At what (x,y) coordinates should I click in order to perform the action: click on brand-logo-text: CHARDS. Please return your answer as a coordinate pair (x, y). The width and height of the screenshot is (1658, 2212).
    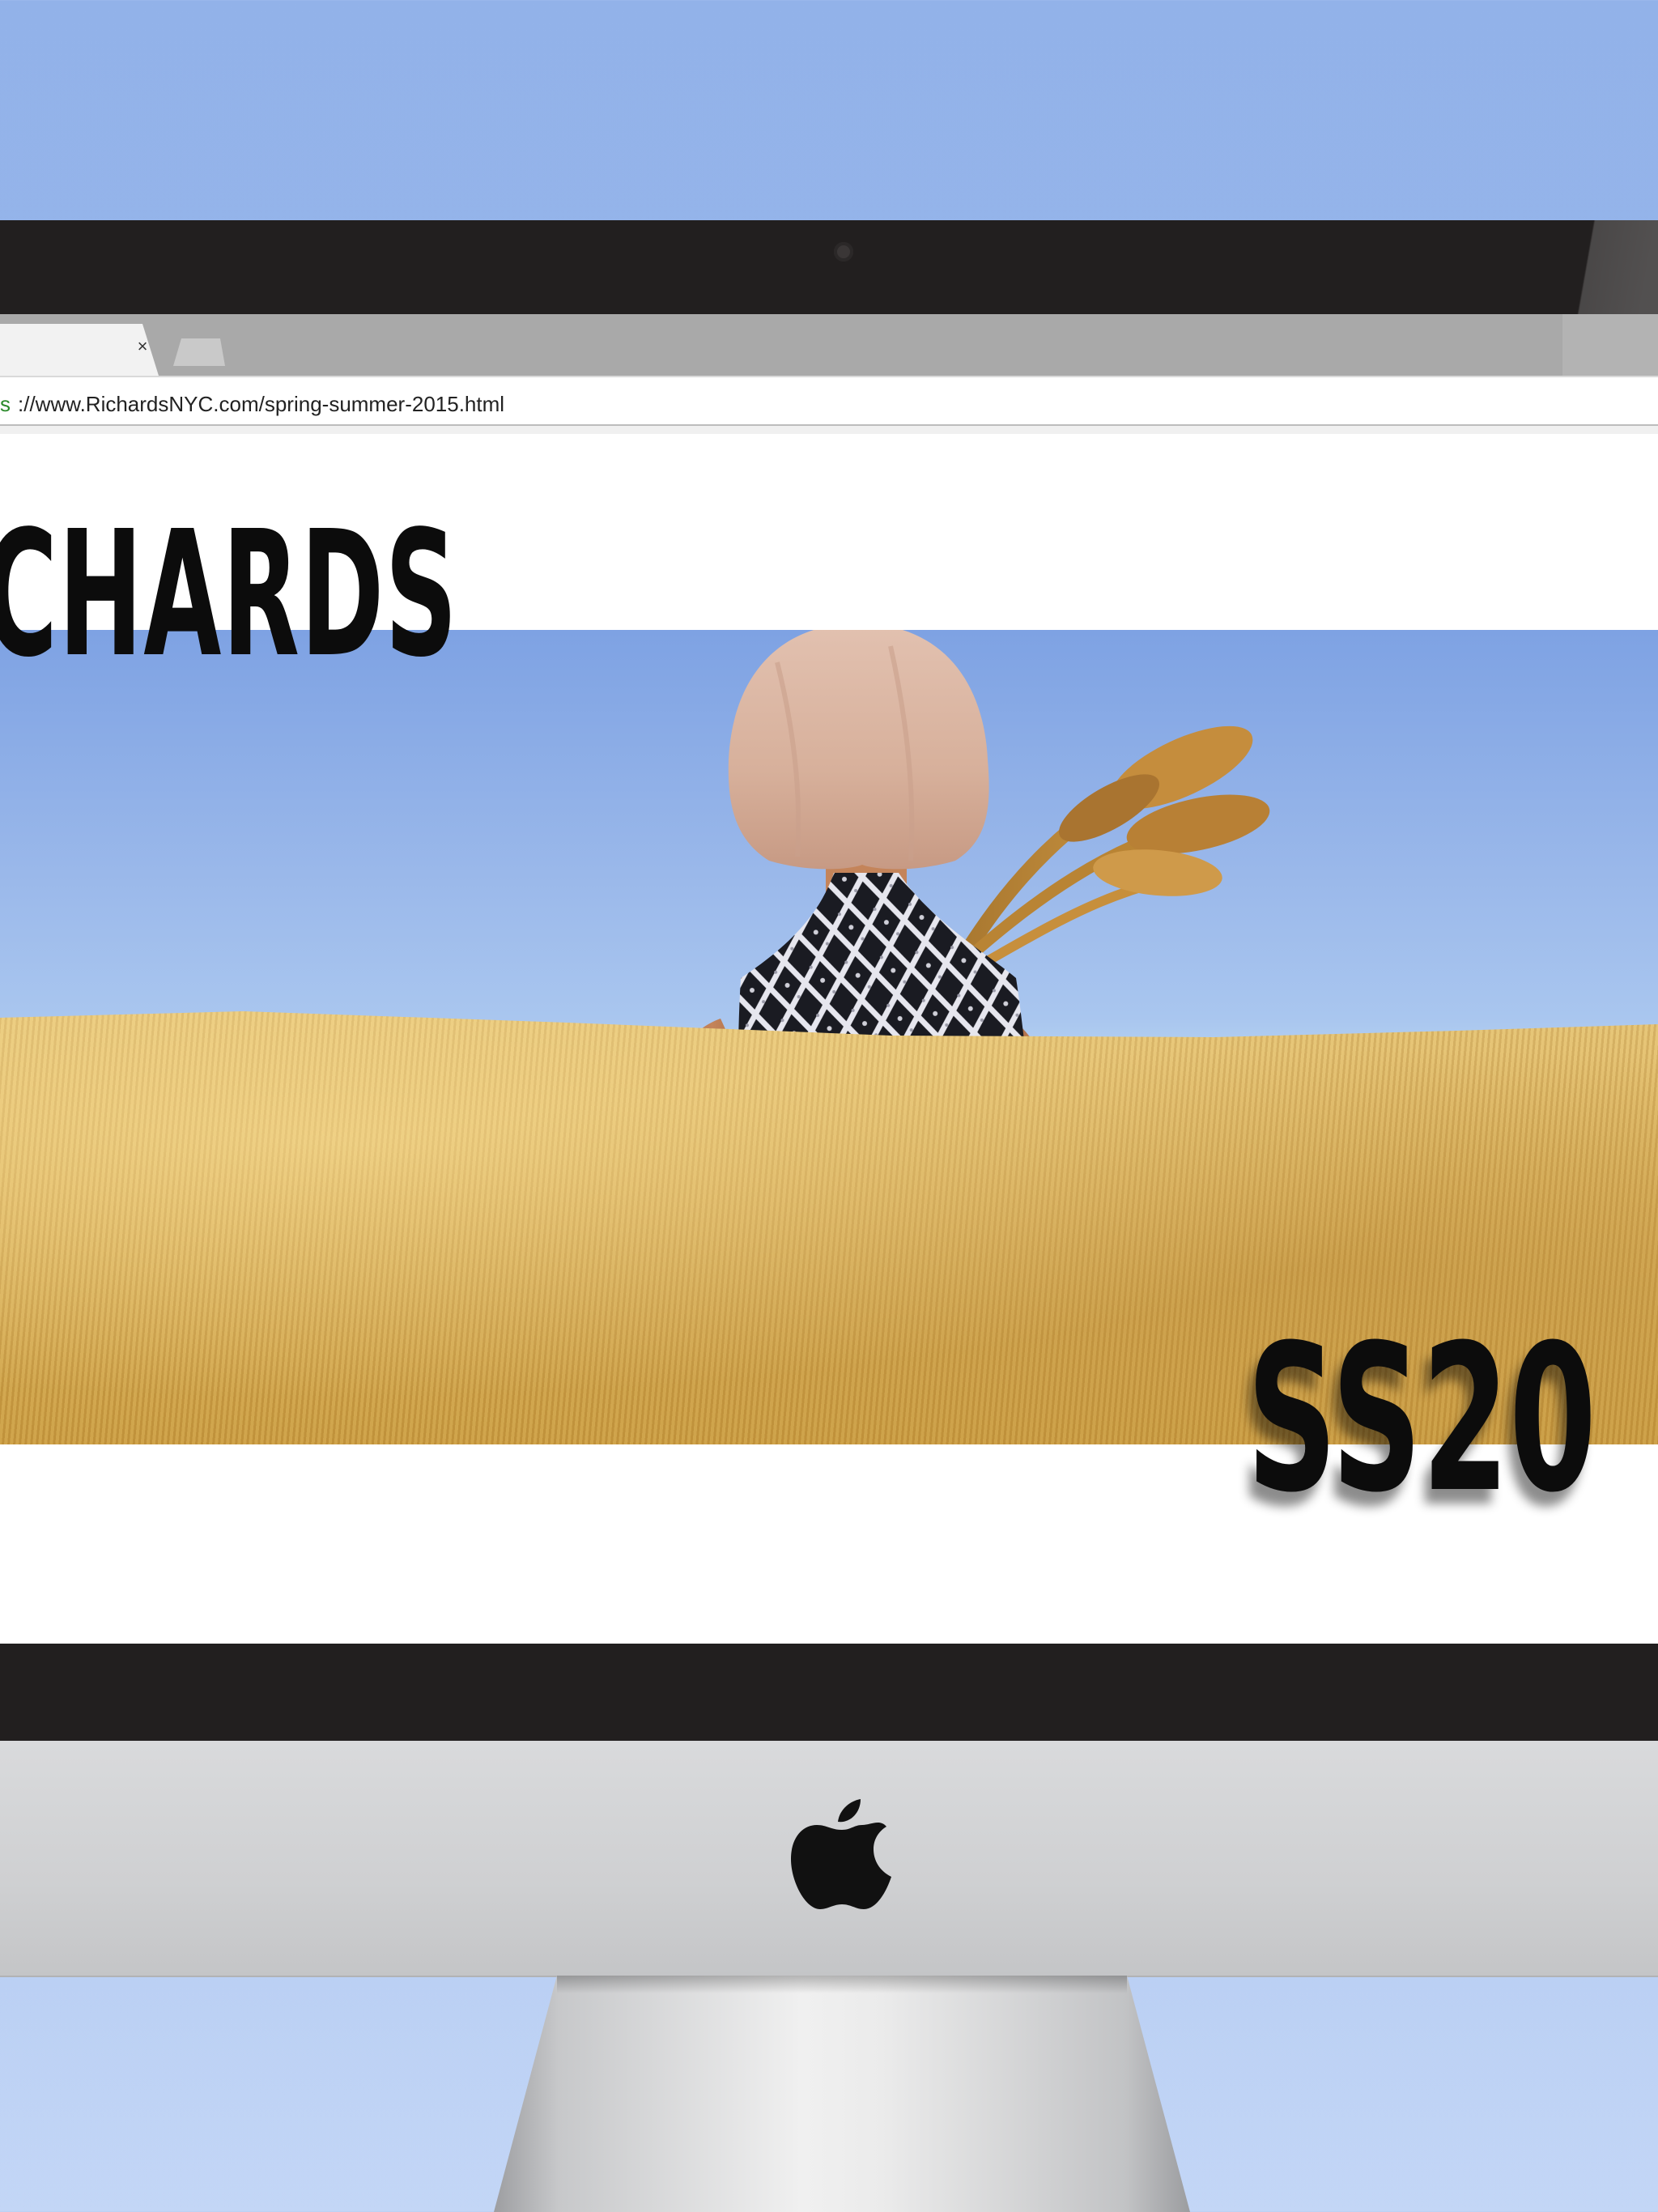
    Looking at the image, I should click on (229, 595).